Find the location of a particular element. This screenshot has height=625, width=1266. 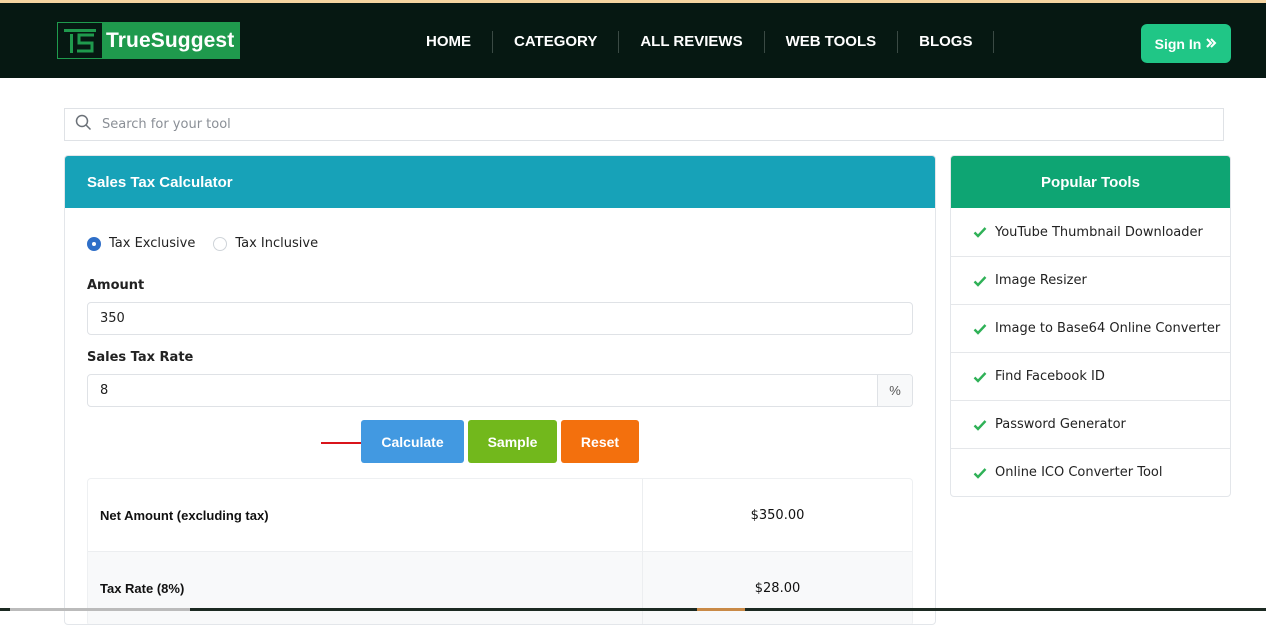

popular-tool-link: Online ICO Converter Tool is located at coordinates (1090, 472).